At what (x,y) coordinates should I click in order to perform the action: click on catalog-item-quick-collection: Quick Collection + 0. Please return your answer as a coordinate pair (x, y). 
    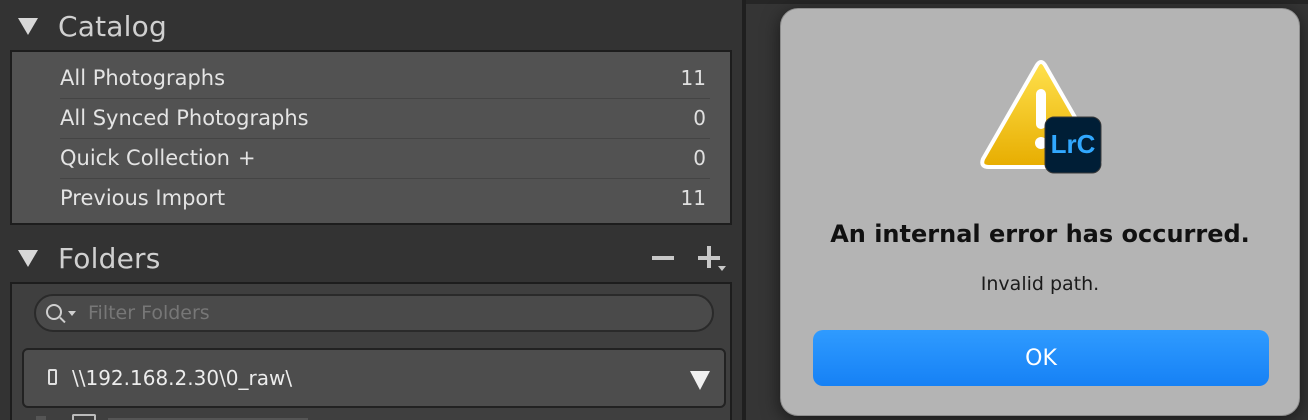
    Looking at the image, I should click on (371, 158).